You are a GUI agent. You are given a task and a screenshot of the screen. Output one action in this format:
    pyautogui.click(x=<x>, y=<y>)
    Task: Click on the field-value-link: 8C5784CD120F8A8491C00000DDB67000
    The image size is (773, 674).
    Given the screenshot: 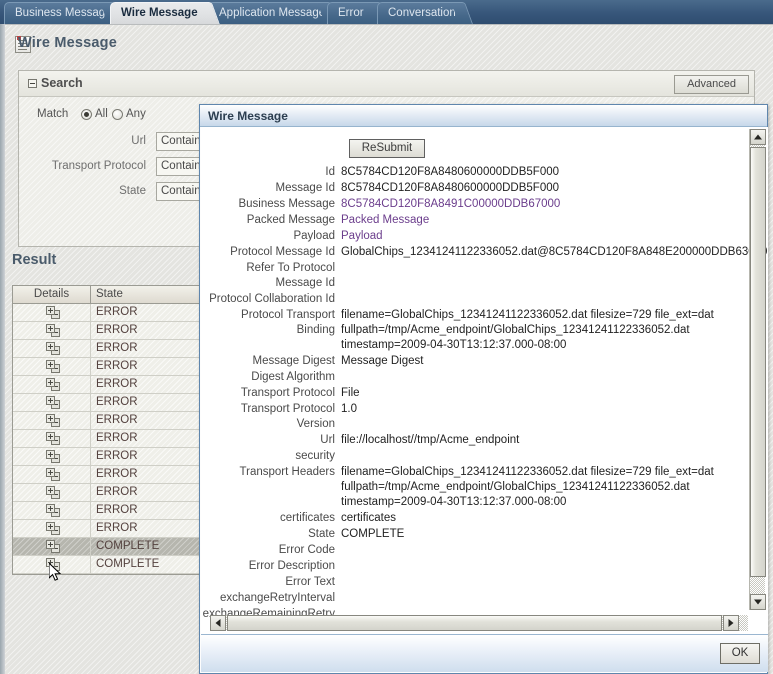 What is the action you would take?
    pyautogui.click(x=543, y=204)
    